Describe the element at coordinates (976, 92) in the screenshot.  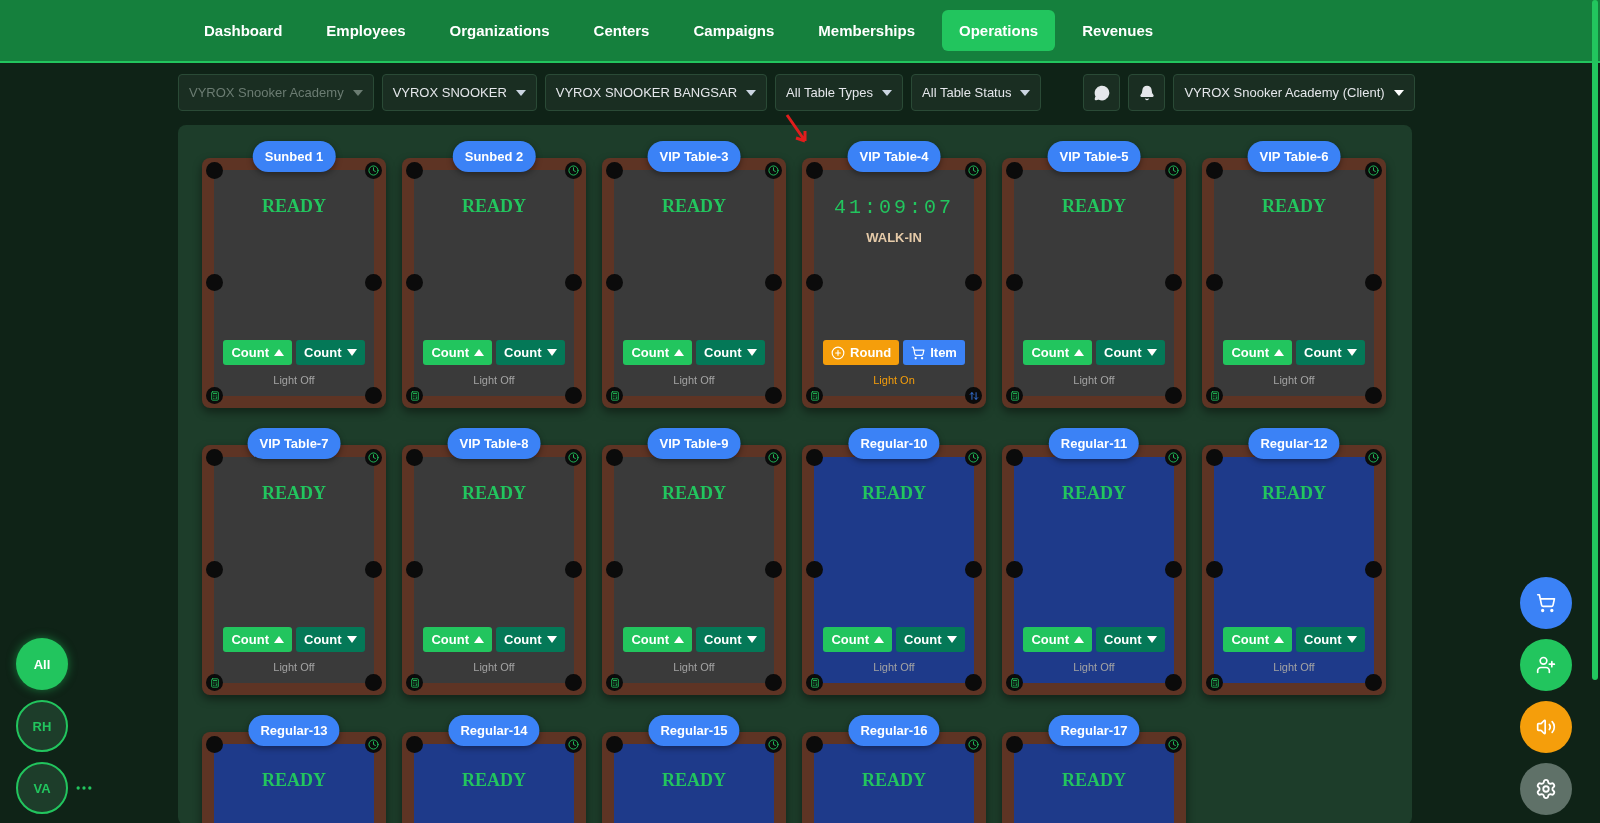
I see `filter-dropdown: All Table Status` at that location.